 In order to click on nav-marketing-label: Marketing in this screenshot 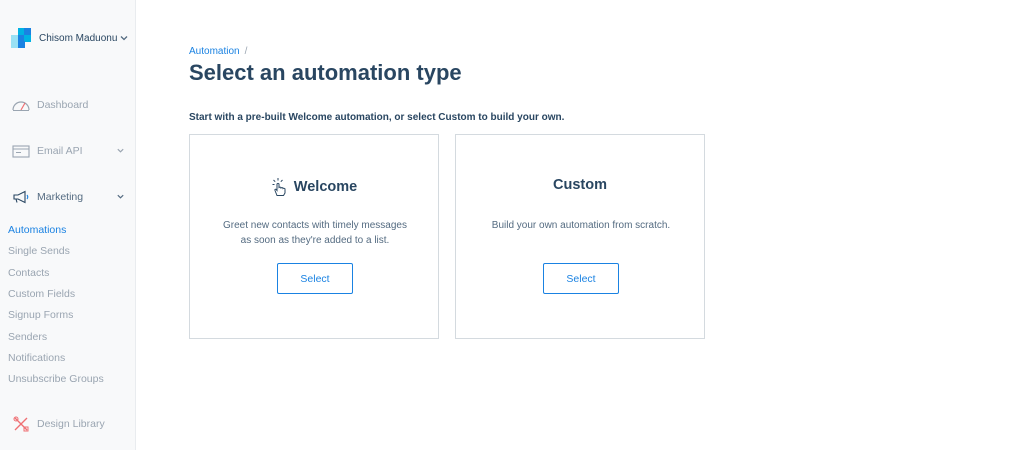, I will do `click(60, 197)`.